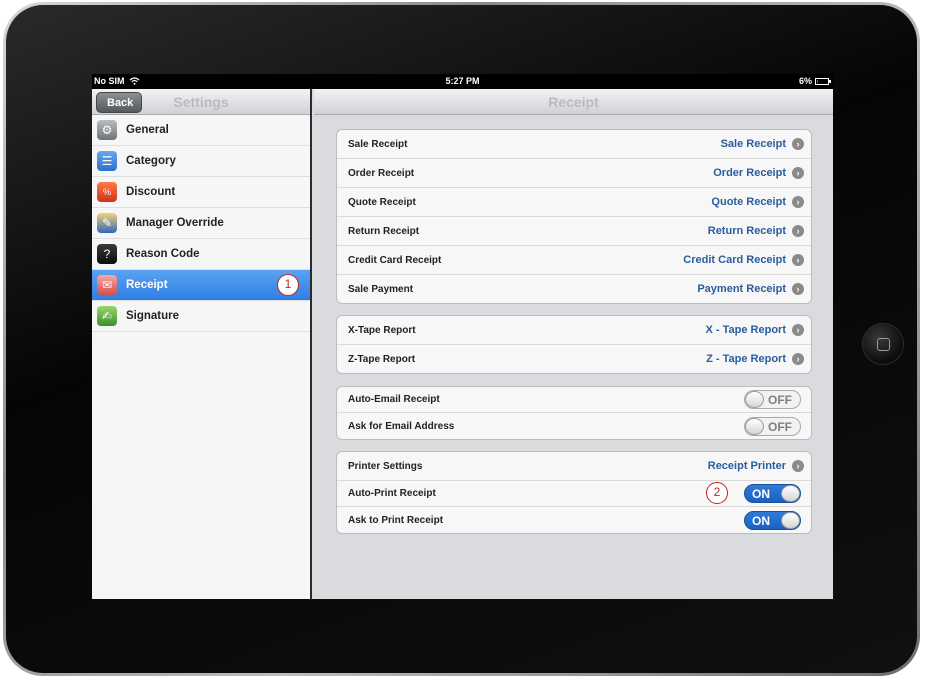 The height and width of the screenshot is (679, 925). Describe the element at coordinates (201, 192) in the screenshot. I see `sidebar-item-discount: % Discount` at that location.